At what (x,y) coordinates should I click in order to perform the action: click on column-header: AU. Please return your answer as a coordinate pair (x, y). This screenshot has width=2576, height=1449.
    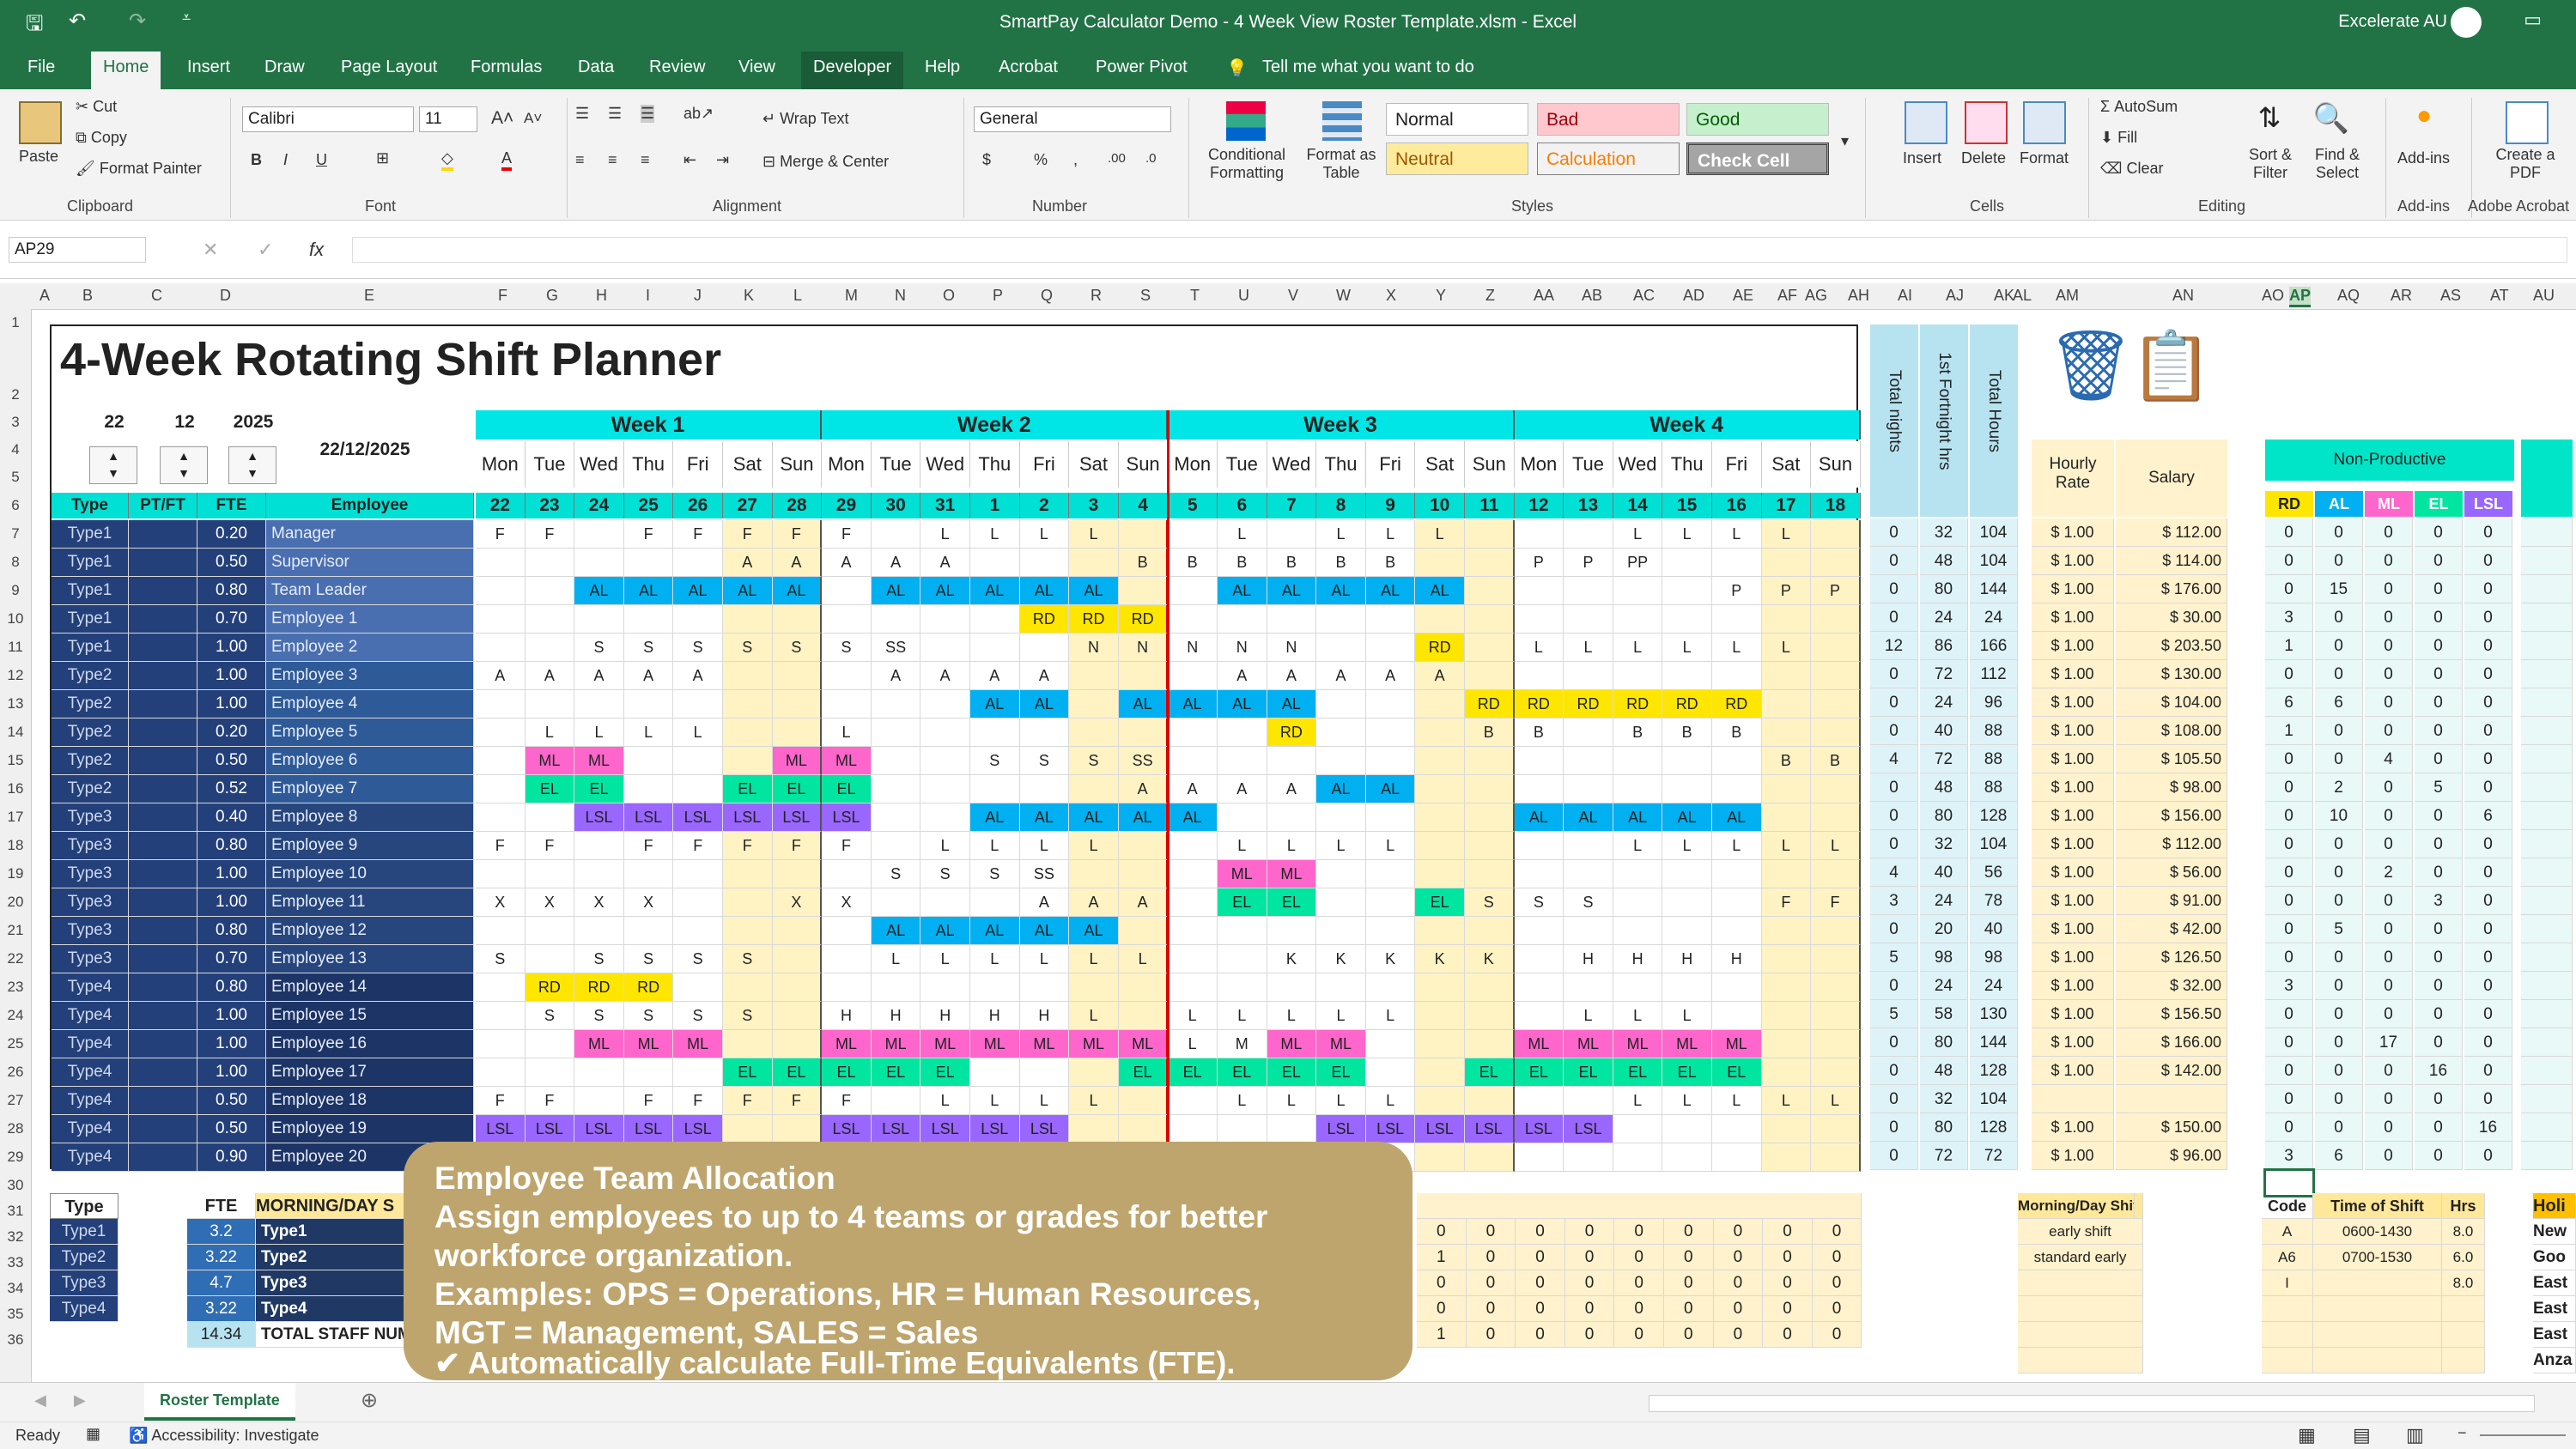
    Looking at the image, I should click on (2544, 296).